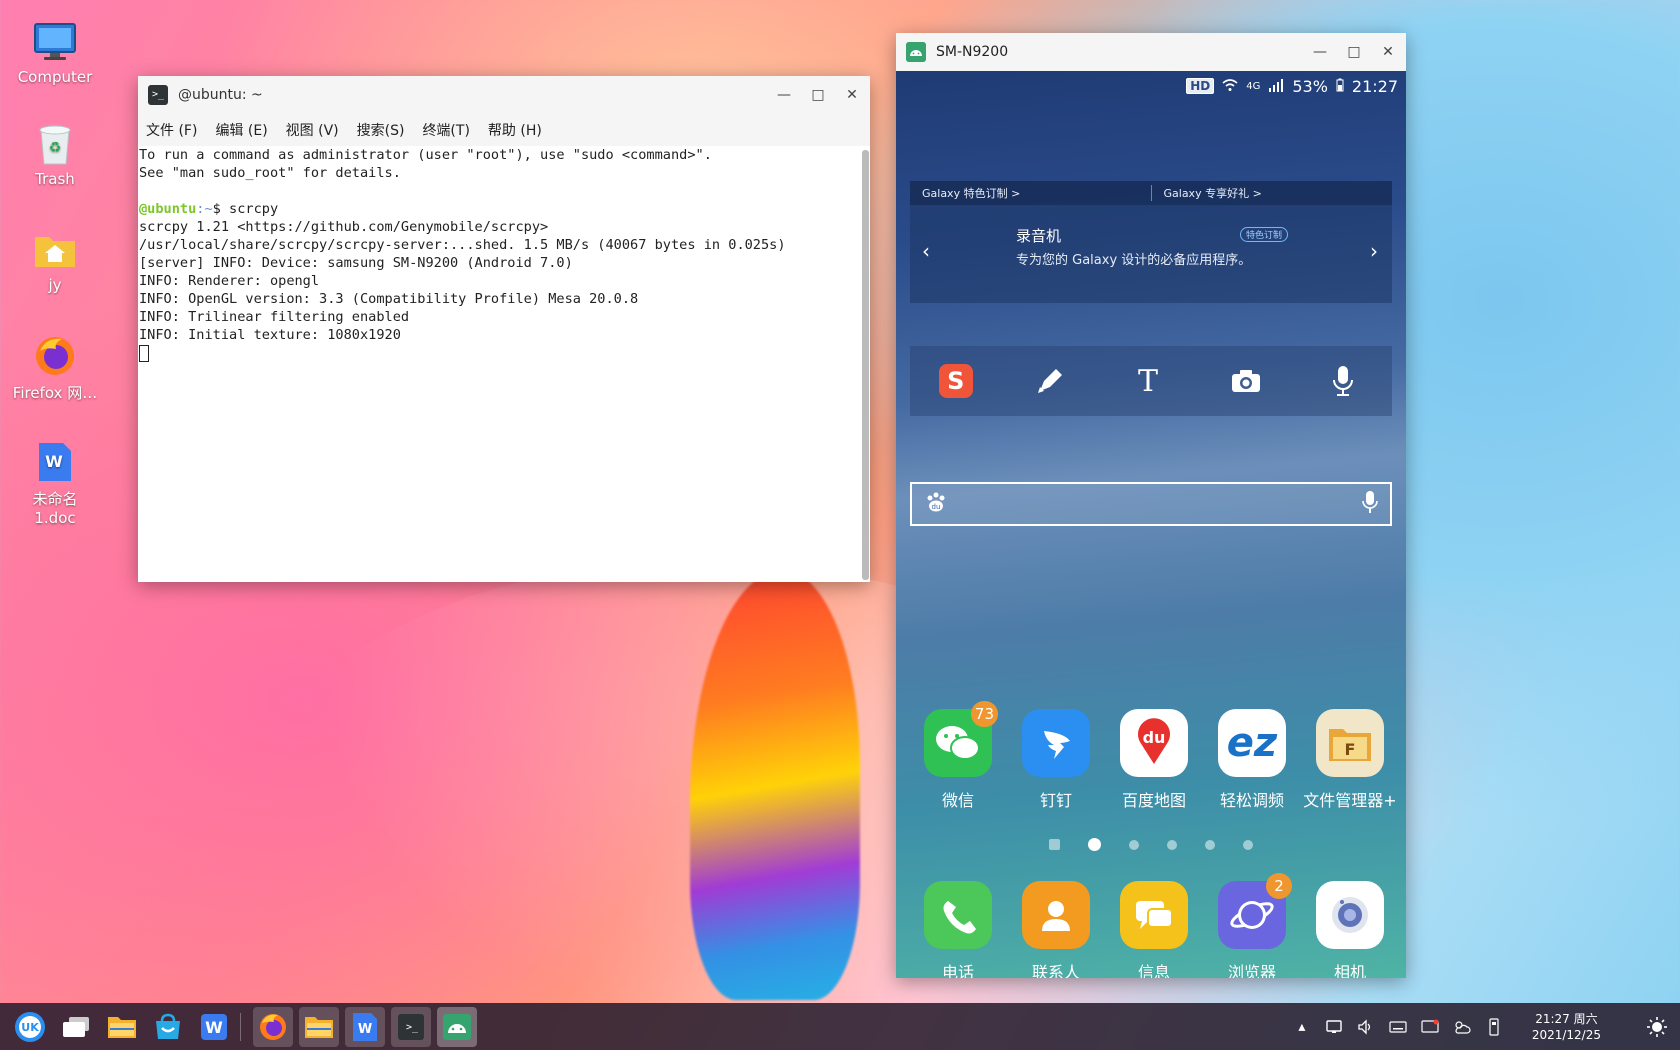  I want to click on desktop-icon-computer: Computer, so click(55, 53).